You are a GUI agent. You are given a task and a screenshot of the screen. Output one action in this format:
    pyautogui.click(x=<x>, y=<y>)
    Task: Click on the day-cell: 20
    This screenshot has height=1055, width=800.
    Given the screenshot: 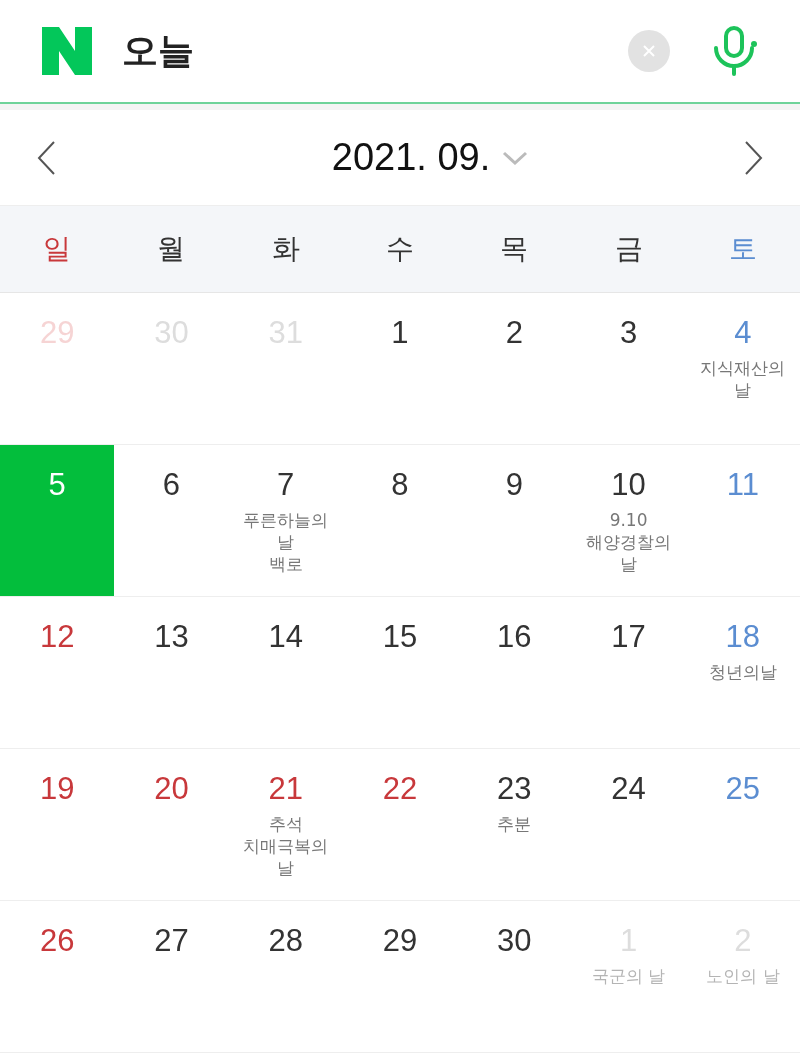 What is the action you would take?
    pyautogui.click(x=171, y=825)
    